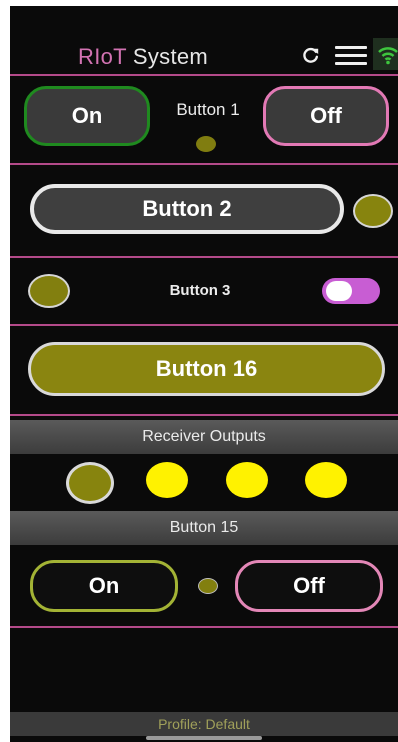 Image resolution: width=398 pixels, height=742 pixels. What do you see at coordinates (326, 116) in the screenshot?
I see `button1-off-button: Off` at bounding box center [326, 116].